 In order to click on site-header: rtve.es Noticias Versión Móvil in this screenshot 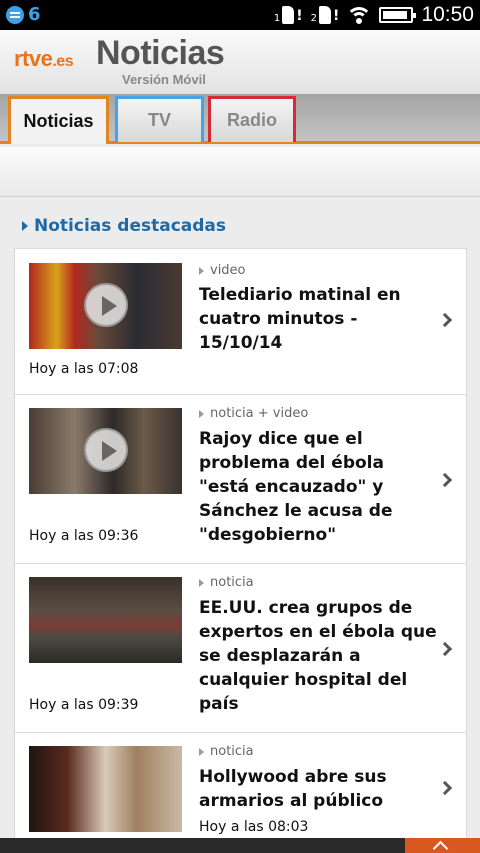, I will do `click(240, 62)`.